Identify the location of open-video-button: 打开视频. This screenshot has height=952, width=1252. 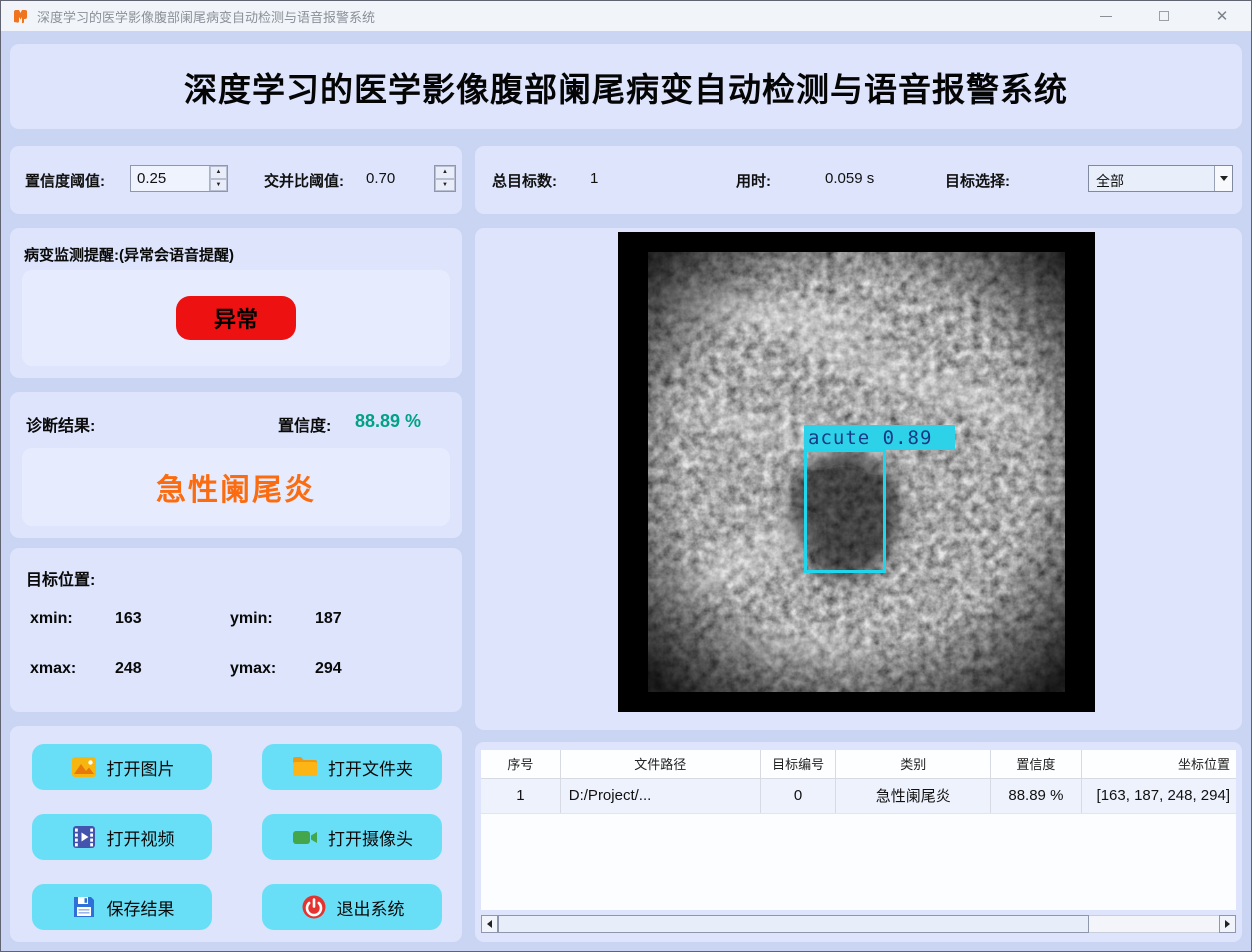
(122, 837).